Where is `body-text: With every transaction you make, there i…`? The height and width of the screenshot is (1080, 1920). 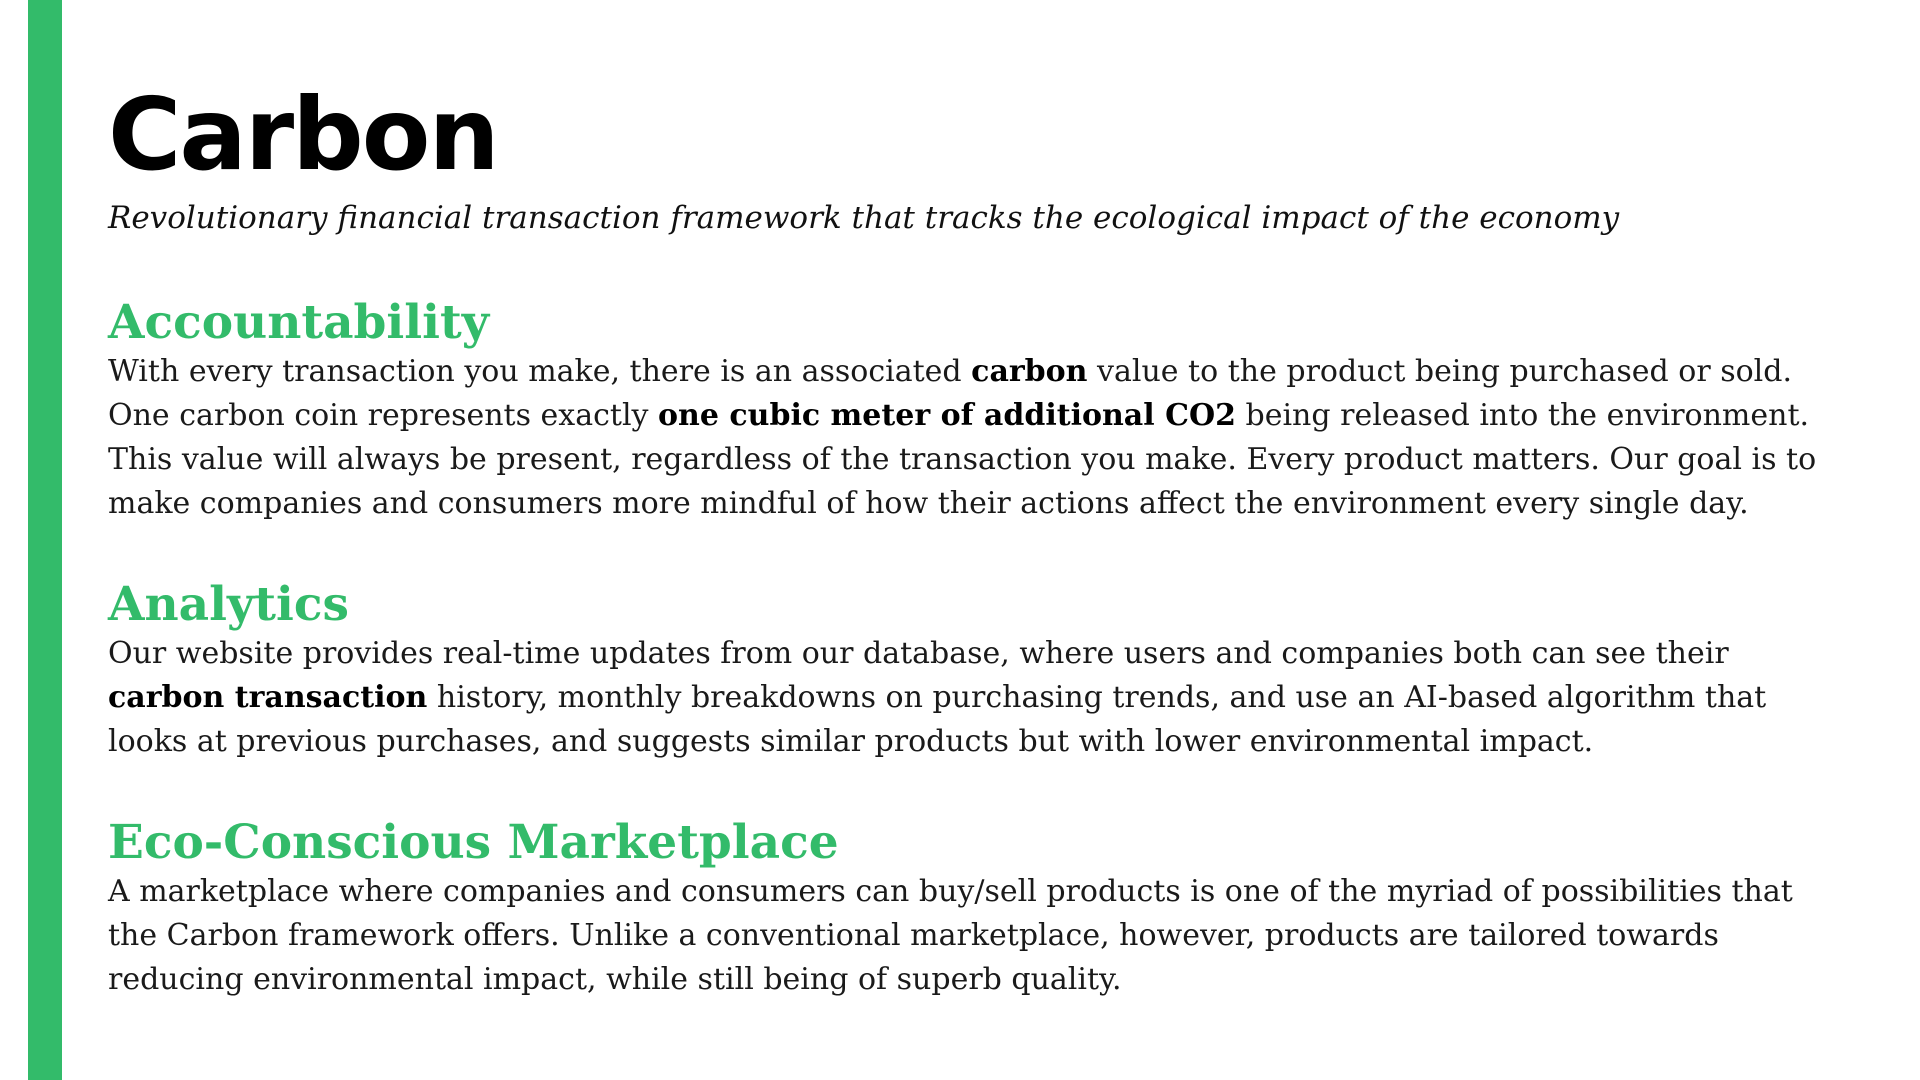
body-text: With every transaction you make, there i… is located at coordinates (540, 371).